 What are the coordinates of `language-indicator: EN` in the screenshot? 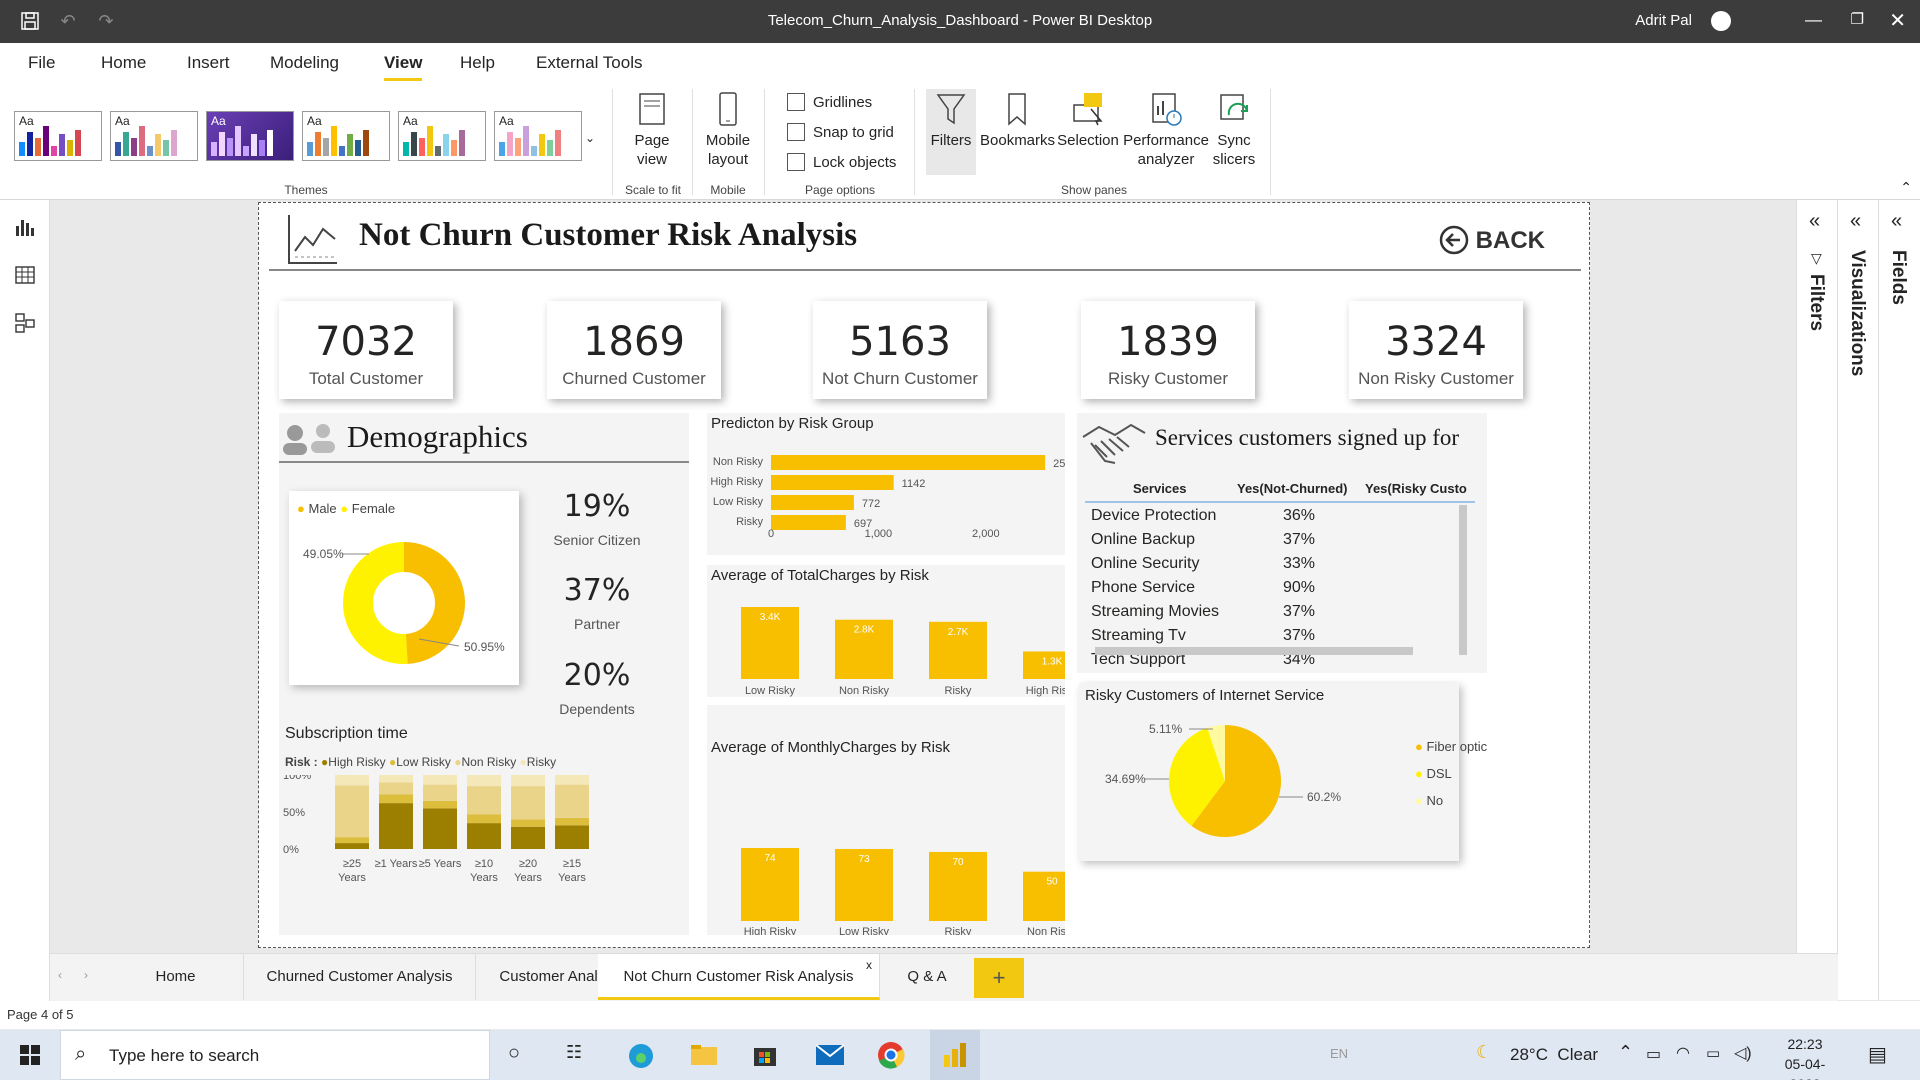 It's located at (1339, 1053).